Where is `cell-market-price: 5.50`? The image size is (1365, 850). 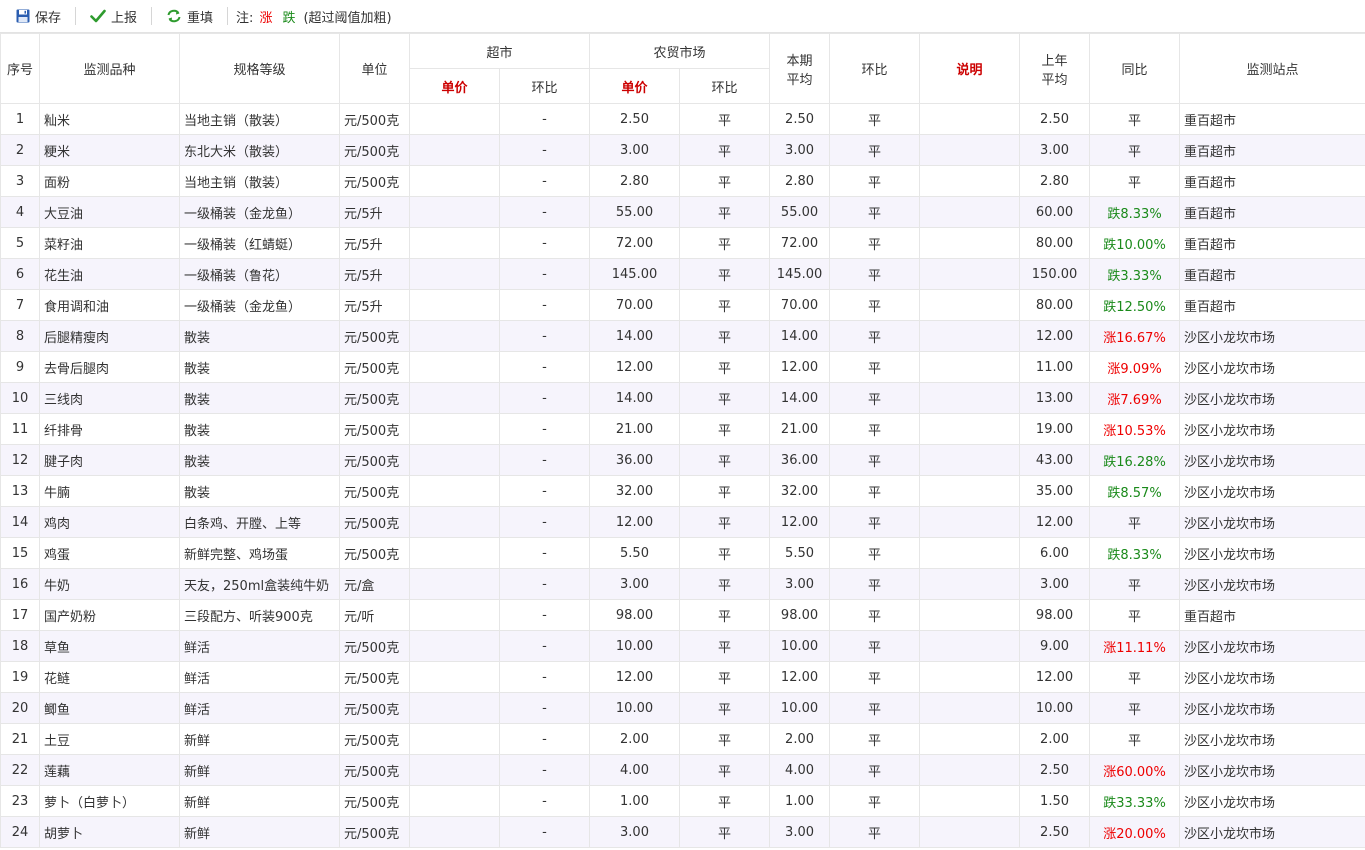 cell-market-price: 5.50 is located at coordinates (635, 553).